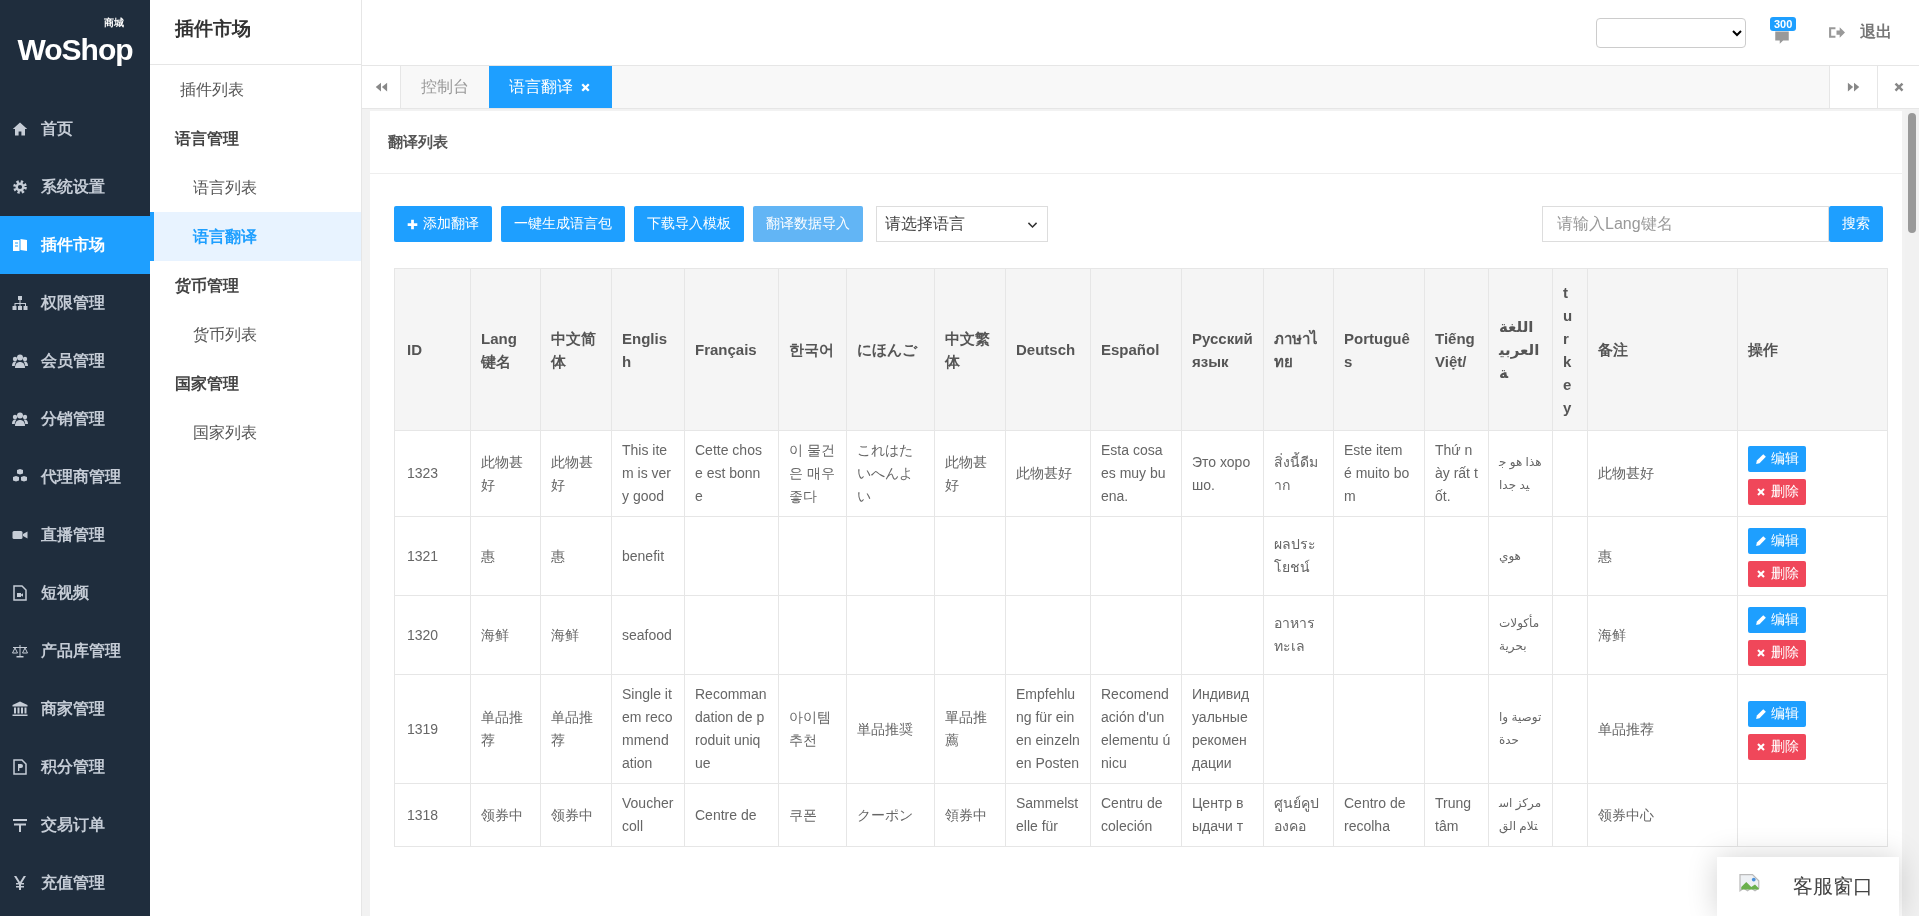 Image resolution: width=1919 pixels, height=916 pixels. Describe the element at coordinates (962, 224) in the screenshot. I see `language-select: 请选择语言` at that location.